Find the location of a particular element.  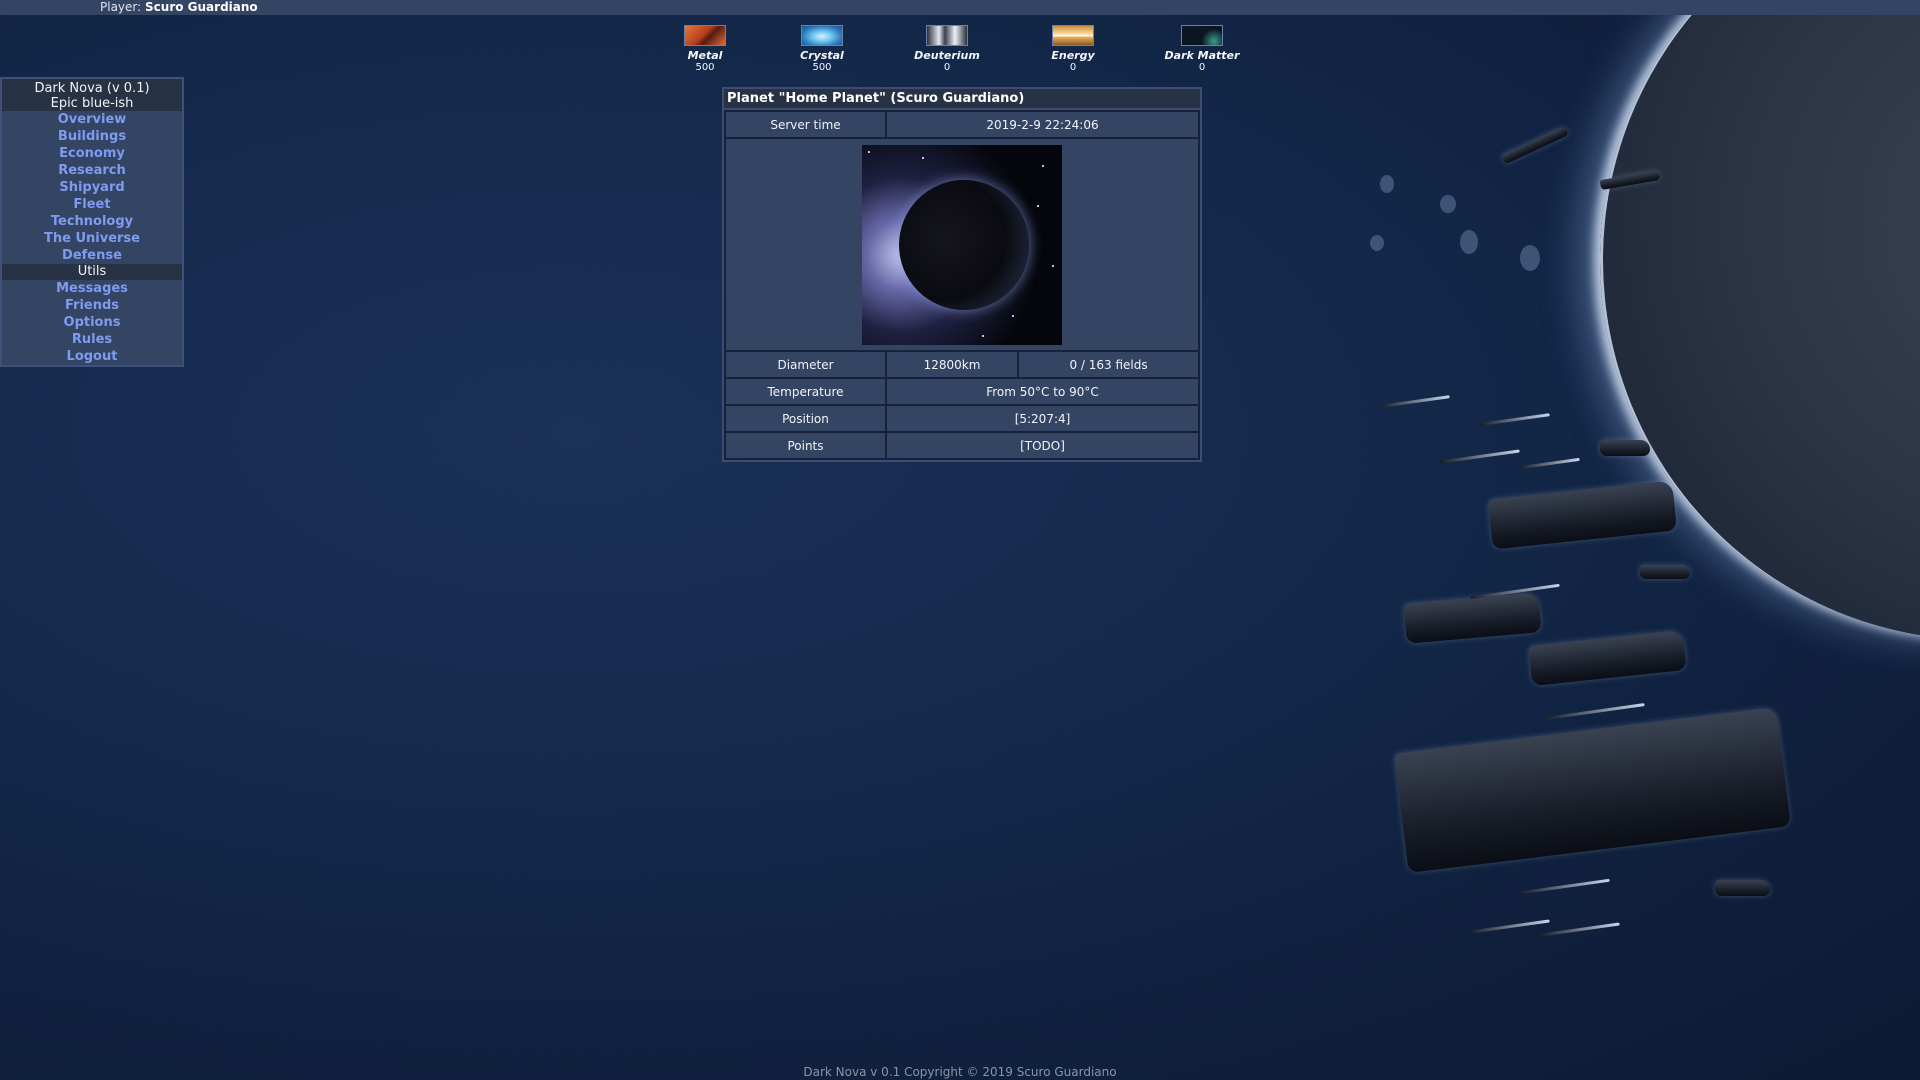

menu-item-fleet: Fleet is located at coordinates (92, 204).